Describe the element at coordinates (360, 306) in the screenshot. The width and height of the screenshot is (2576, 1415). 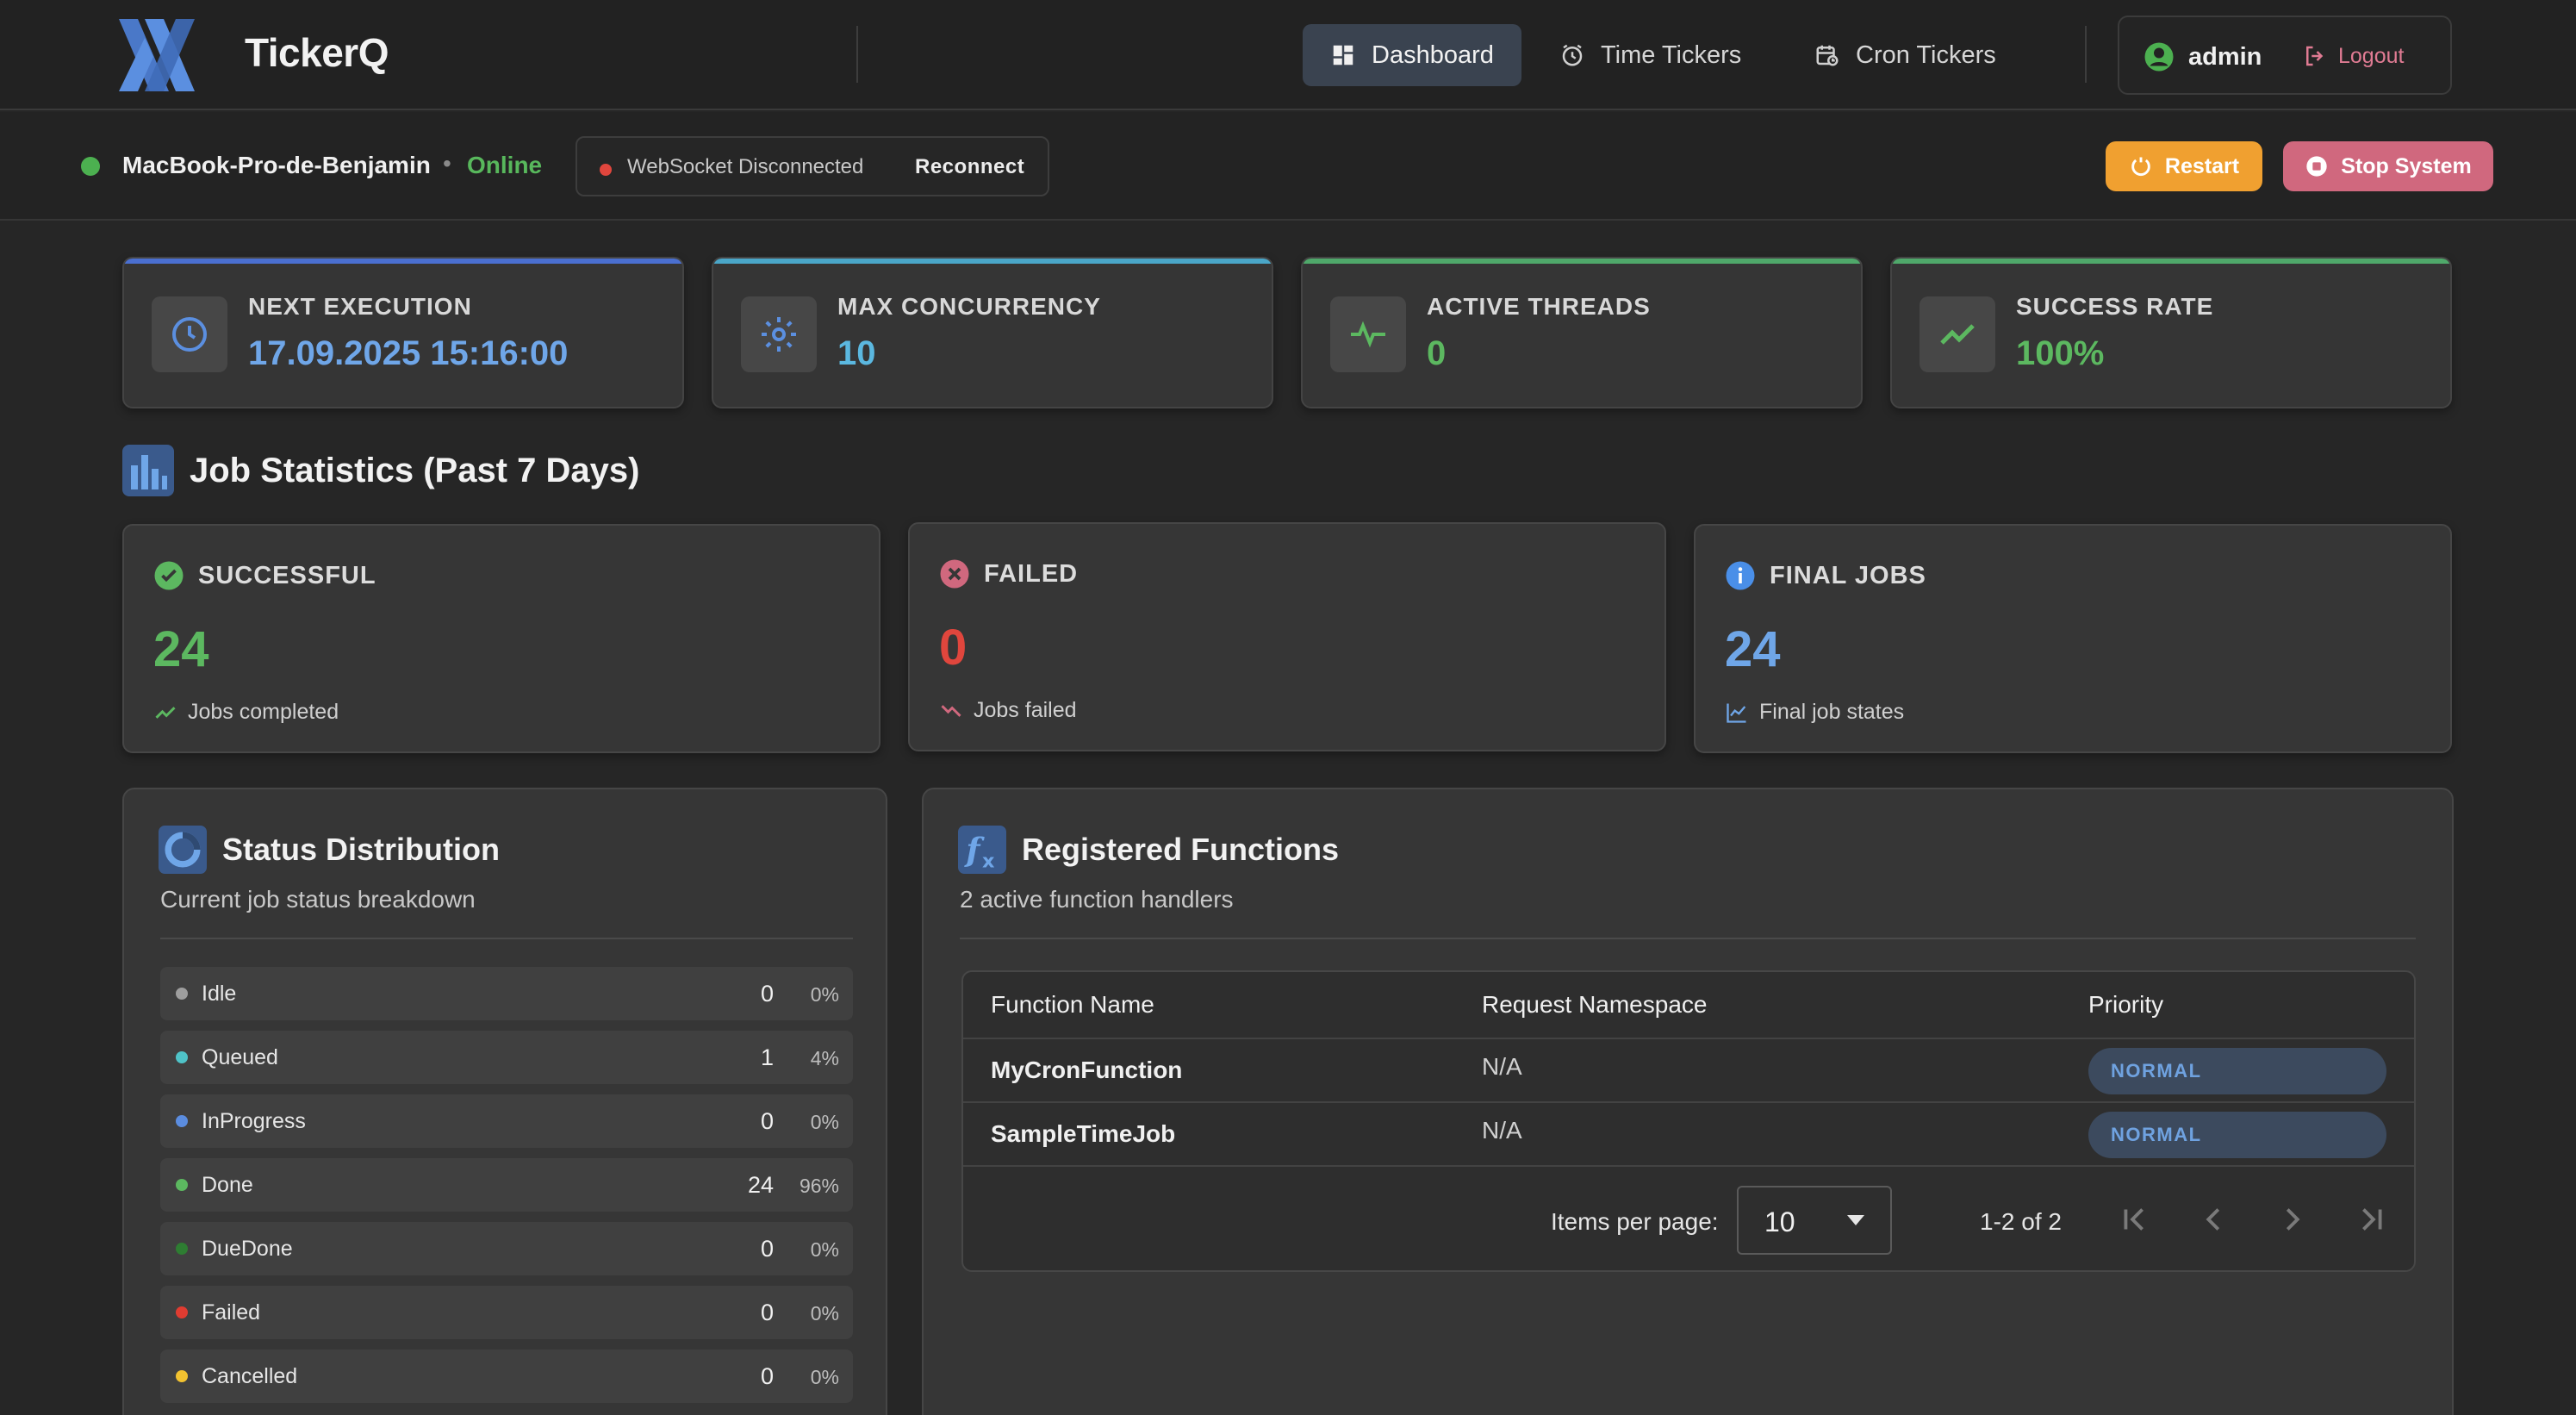
I see `stat-label: NEXT EXECUTION` at that location.